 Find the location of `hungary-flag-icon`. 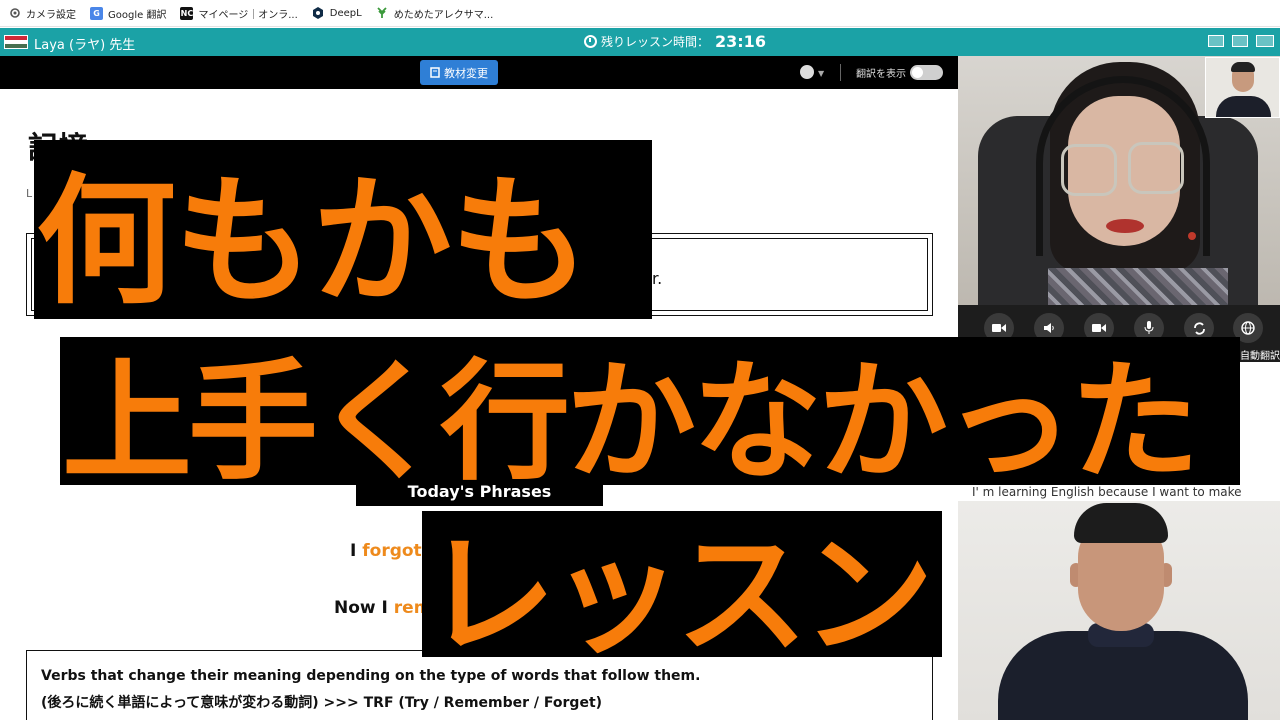

hungary-flag-icon is located at coordinates (16, 42).